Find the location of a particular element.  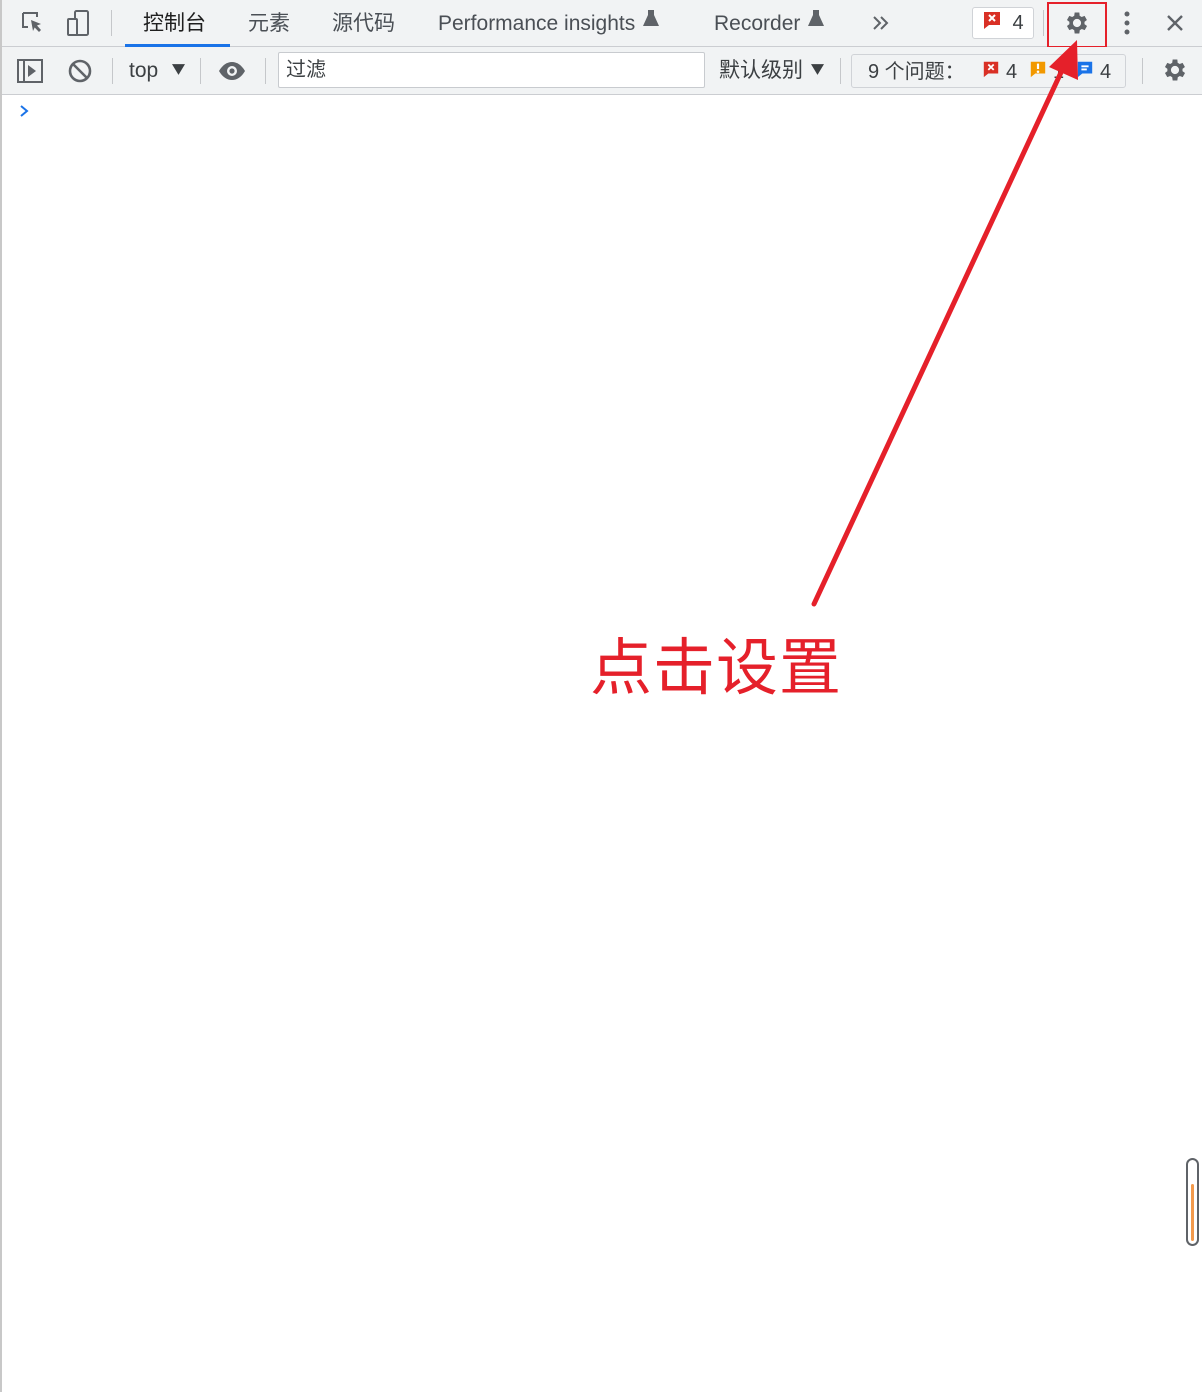

scrollbar-progress is located at coordinates (1192, 1212).